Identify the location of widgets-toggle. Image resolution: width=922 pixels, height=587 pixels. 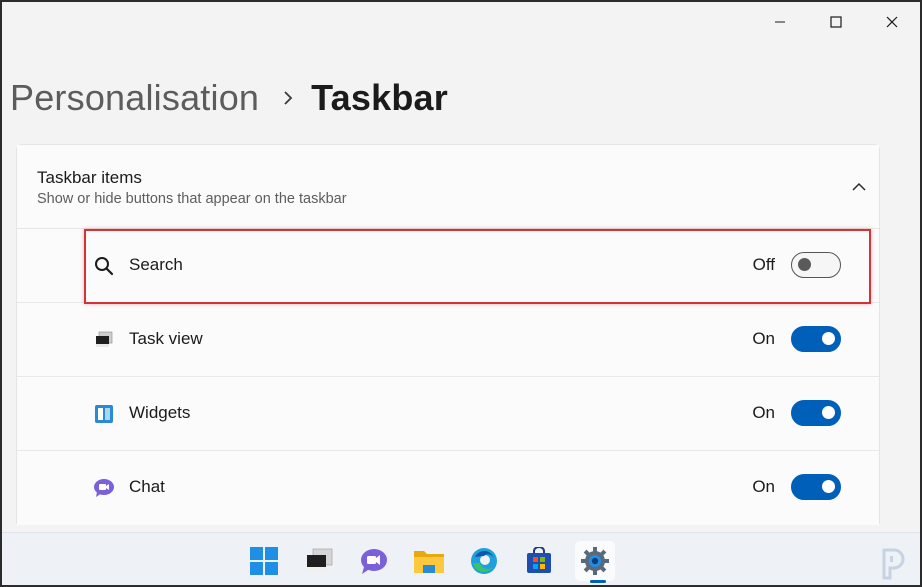
(816, 413).